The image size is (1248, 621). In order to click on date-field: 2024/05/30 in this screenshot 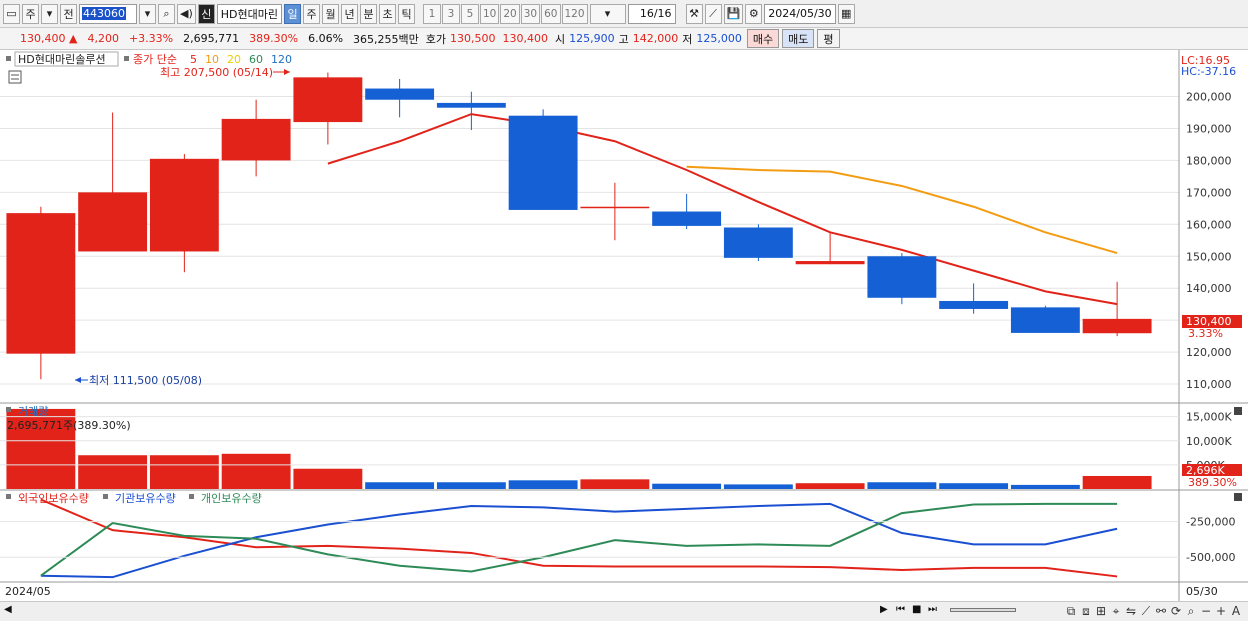, I will do `click(800, 13)`.